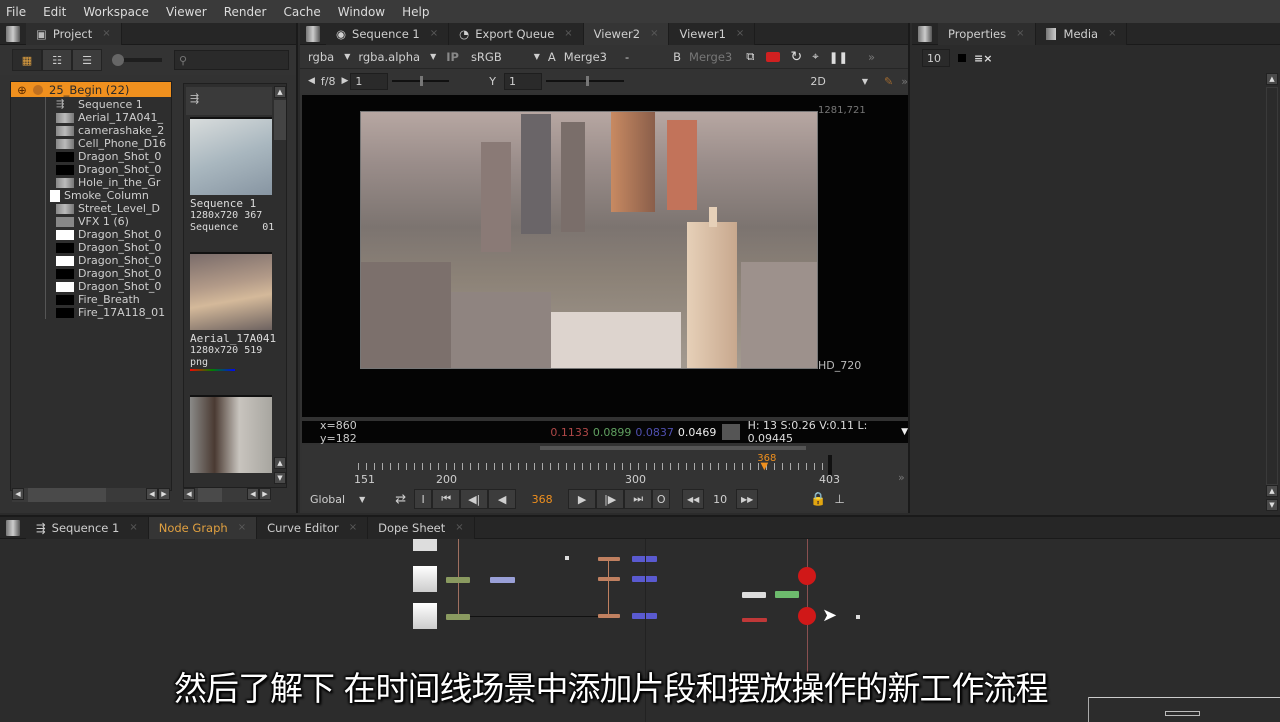 The image size is (1280, 722). Describe the element at coordinates (313, 527) in the screenshot. I see `tab-curve-editor: Curve Editor ×` at that location.